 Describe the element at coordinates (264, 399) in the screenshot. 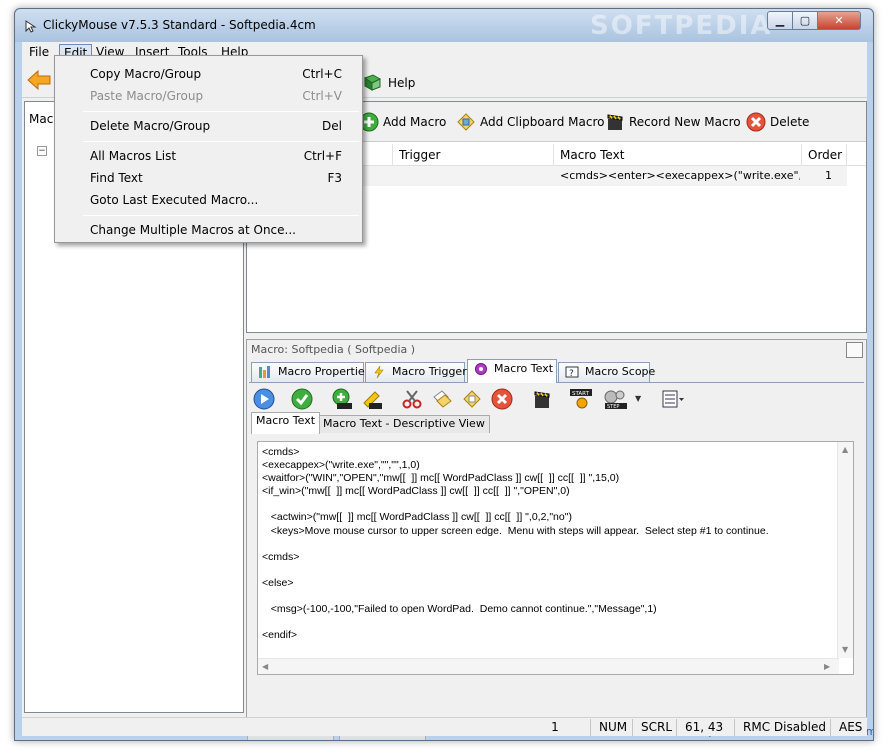

I see `play-icon` at that location.